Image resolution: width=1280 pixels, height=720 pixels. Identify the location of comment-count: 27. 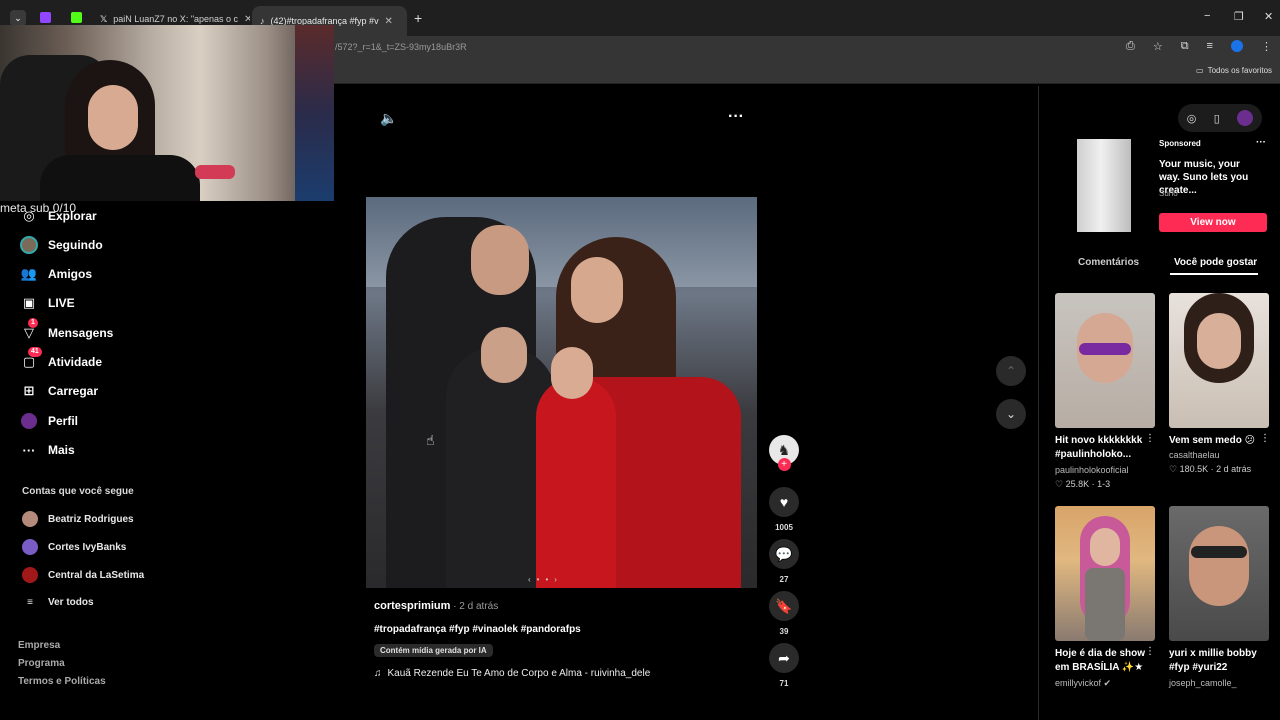
(784, 579).